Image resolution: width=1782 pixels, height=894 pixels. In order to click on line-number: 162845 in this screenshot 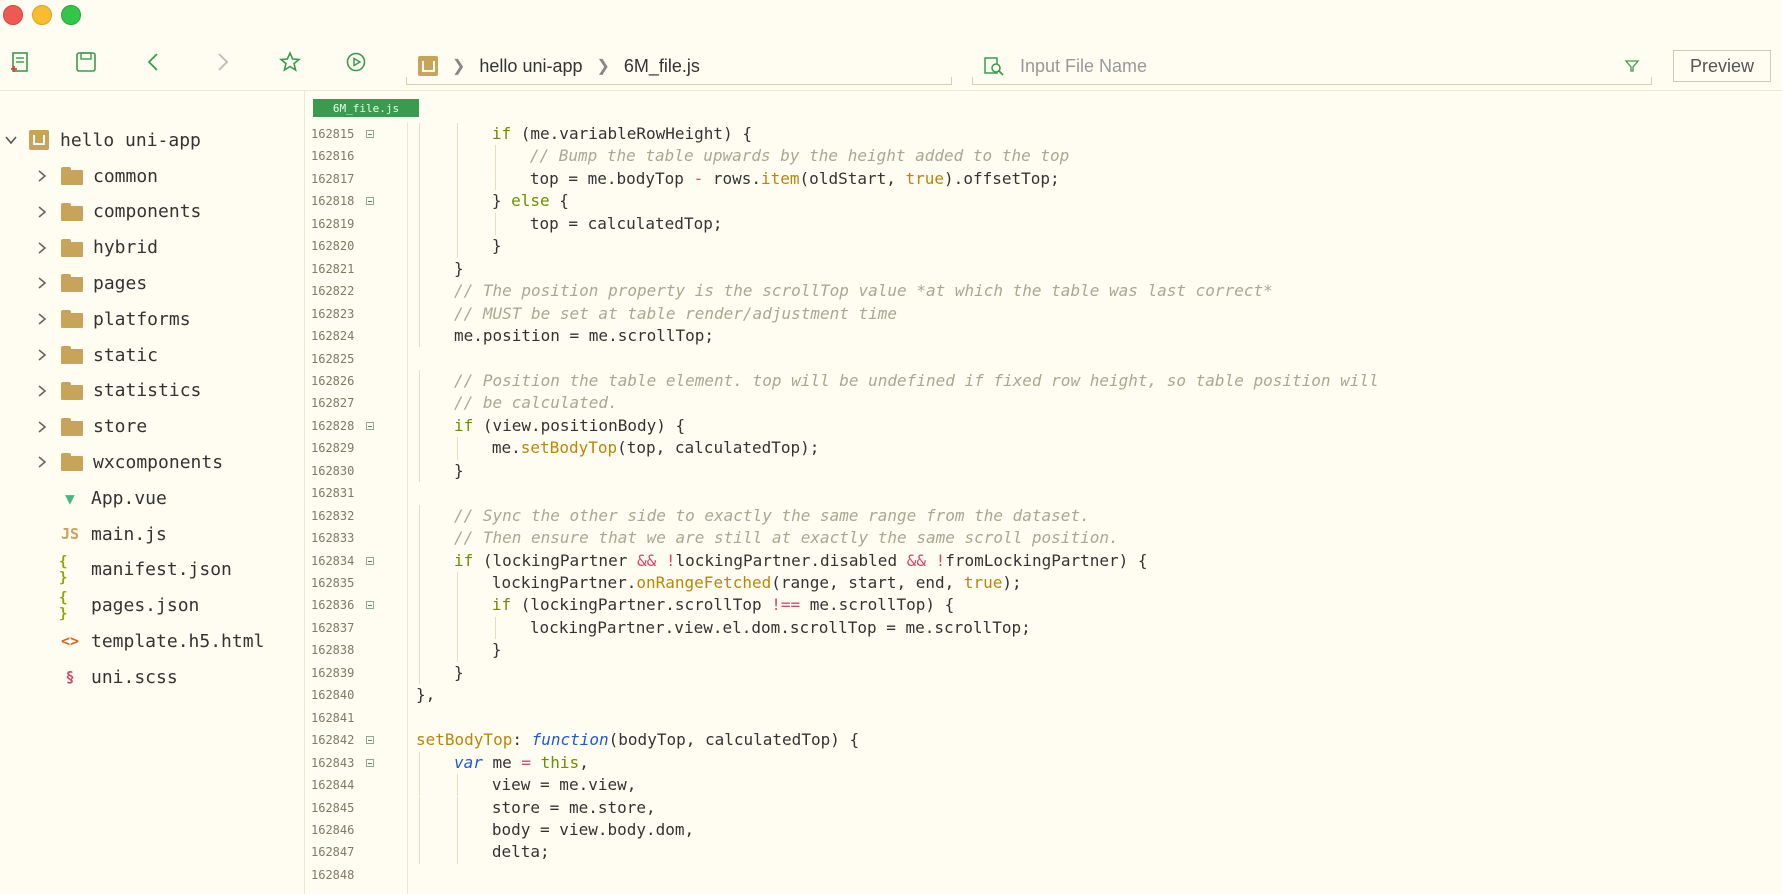, I will do `click(333, 807)`.